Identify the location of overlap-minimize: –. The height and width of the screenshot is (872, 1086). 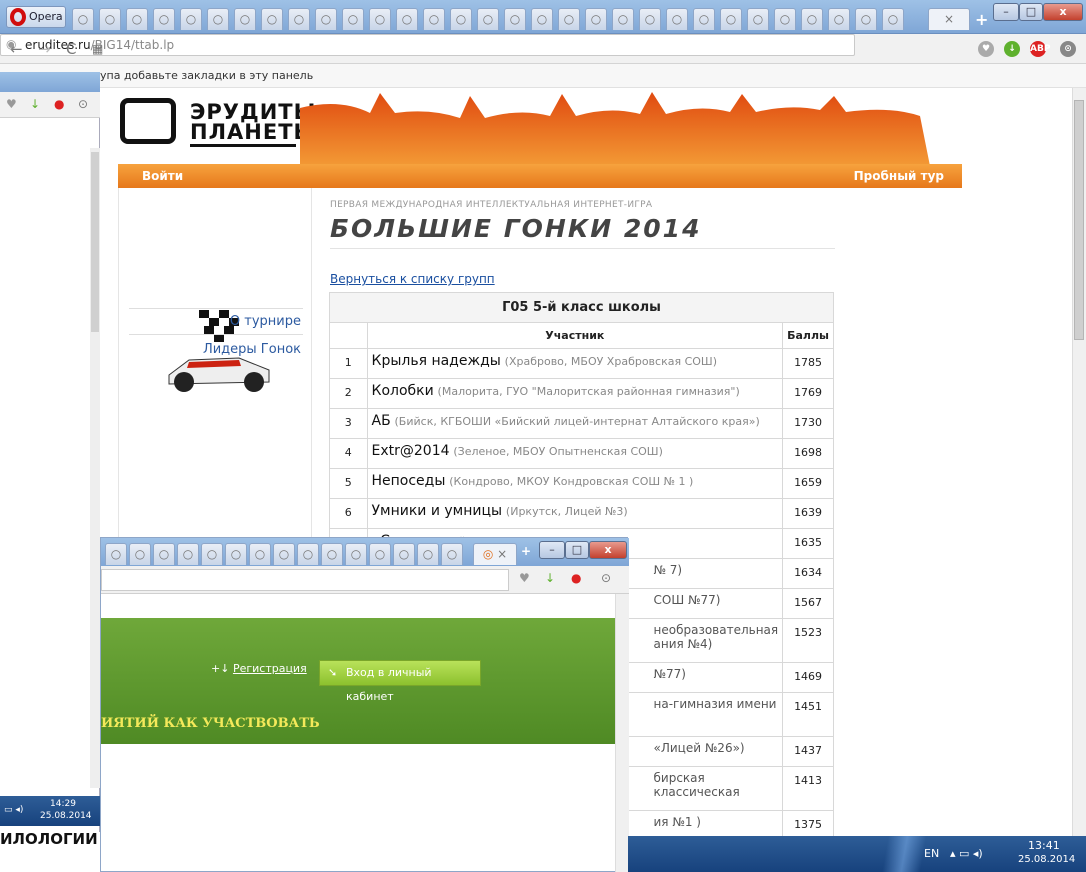
(552, 550).